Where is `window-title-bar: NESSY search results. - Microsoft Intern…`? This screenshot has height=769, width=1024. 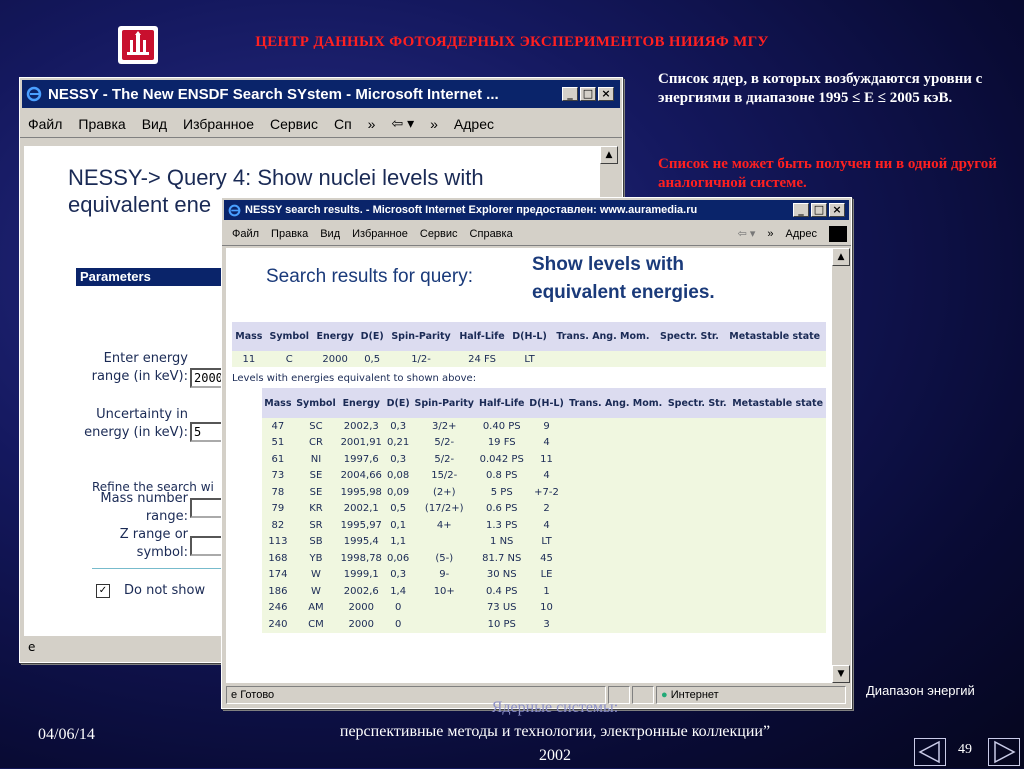
window-title-bar: NESSY search results. - Microsoft Intern… is located at coordinates (536, 210).